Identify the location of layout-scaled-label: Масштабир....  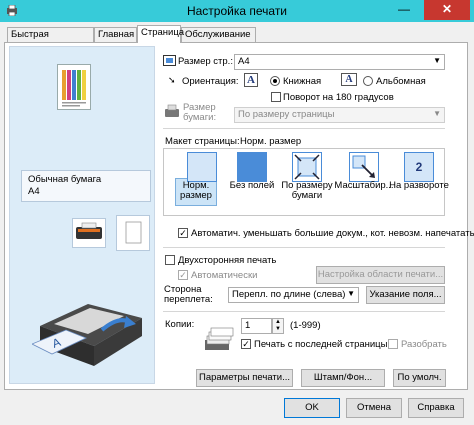
(364, 186).